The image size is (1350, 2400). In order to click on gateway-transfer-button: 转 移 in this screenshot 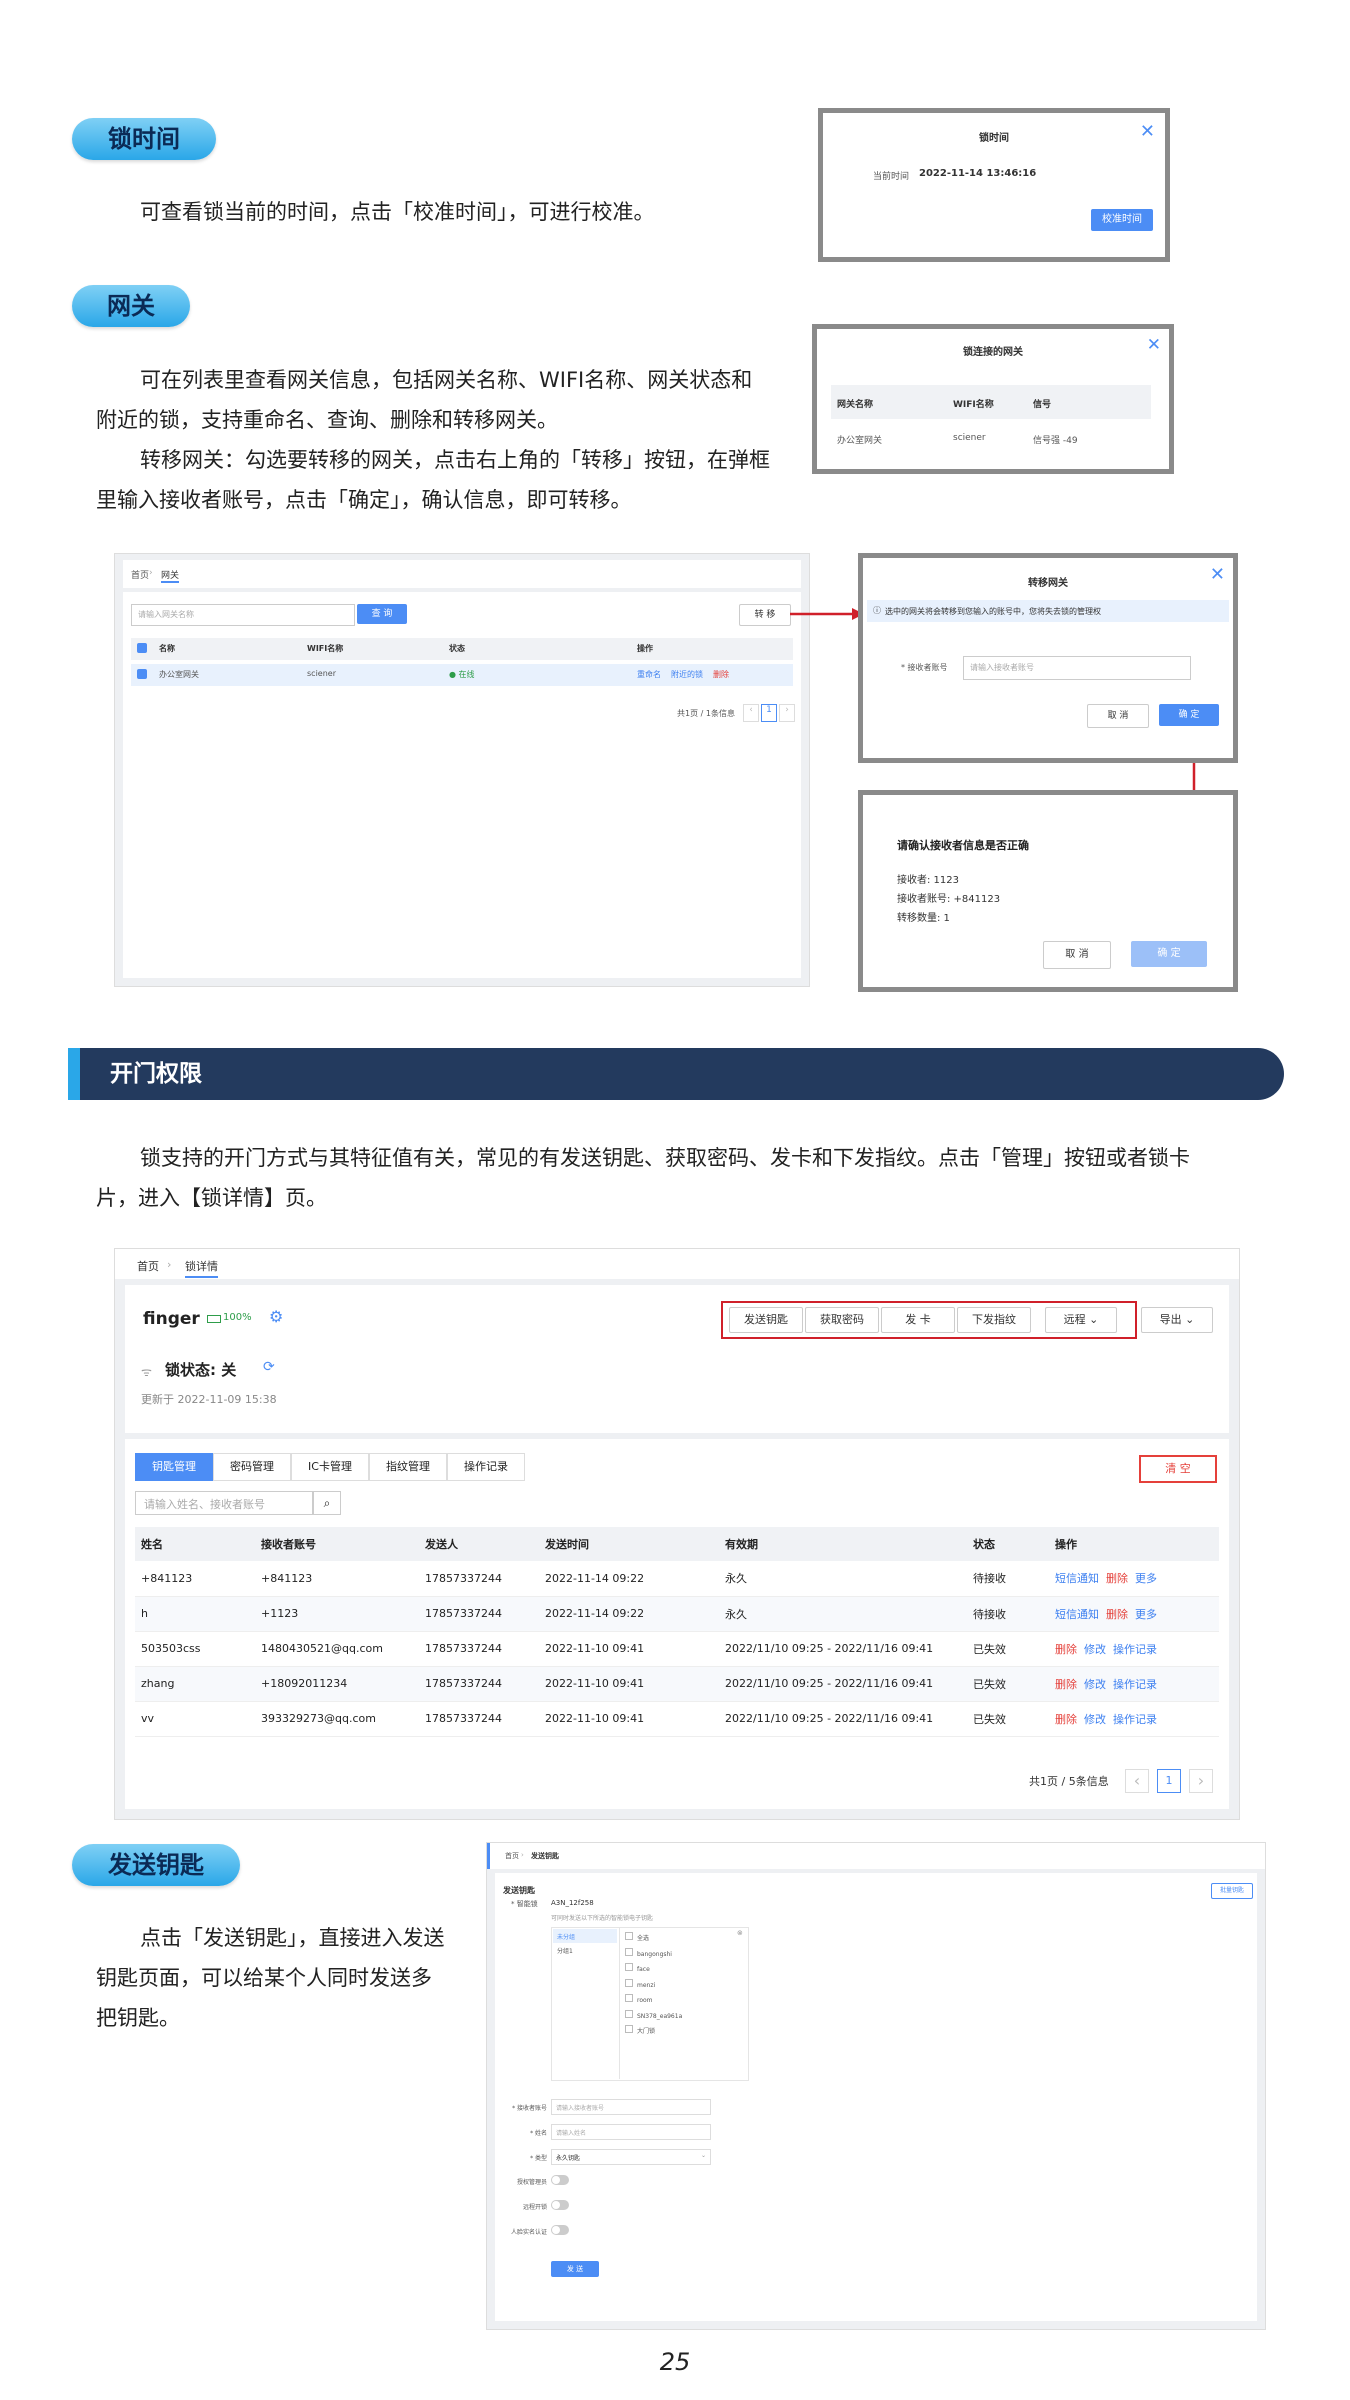, I will do `click(765, 615)`.